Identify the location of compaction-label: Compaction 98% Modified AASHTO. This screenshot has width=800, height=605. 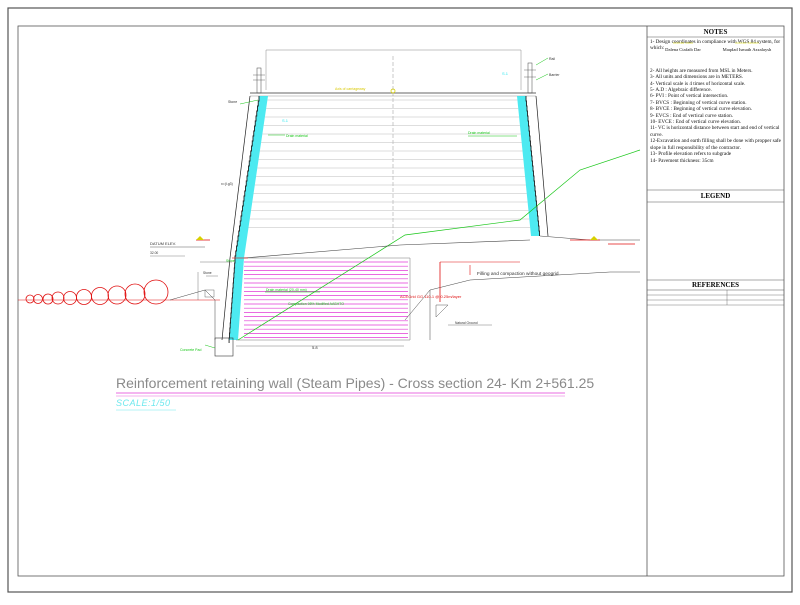
(316, 304).